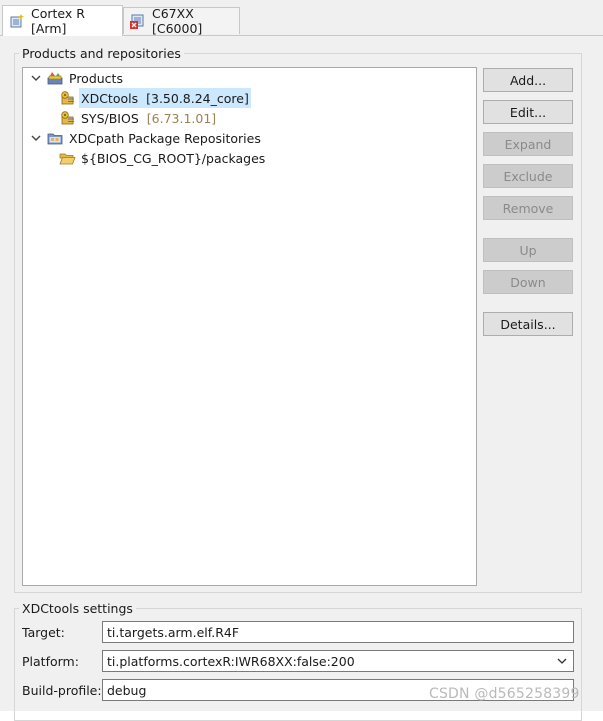 The image size is (603, 721). I want to click on tree-node-label: XDCtools, so click(110, 98).